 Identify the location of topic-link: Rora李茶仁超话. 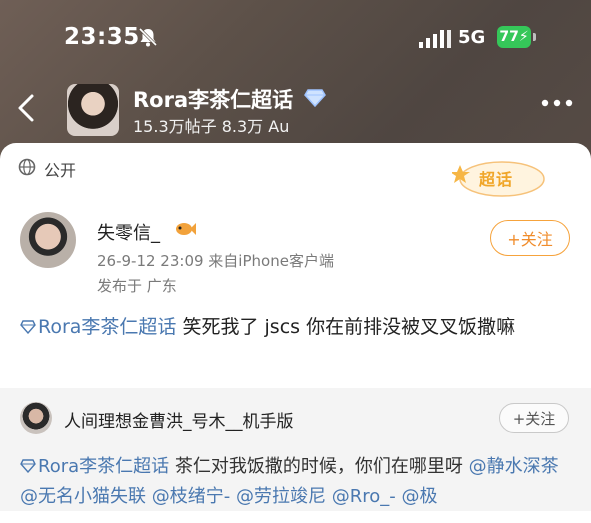
(107, 327).